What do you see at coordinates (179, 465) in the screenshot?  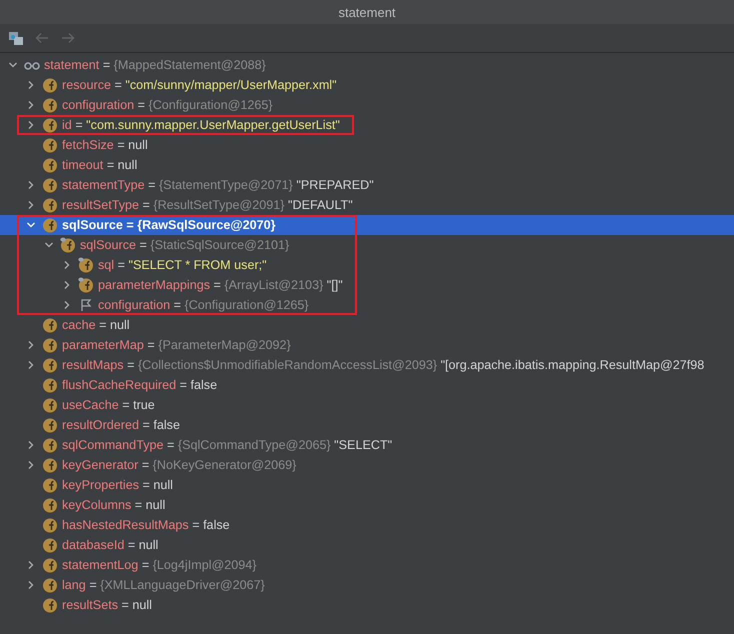 I see `variable-text: keyGenerator = {NoKeyGenerator@2069}` at bounding box center [179, 465].